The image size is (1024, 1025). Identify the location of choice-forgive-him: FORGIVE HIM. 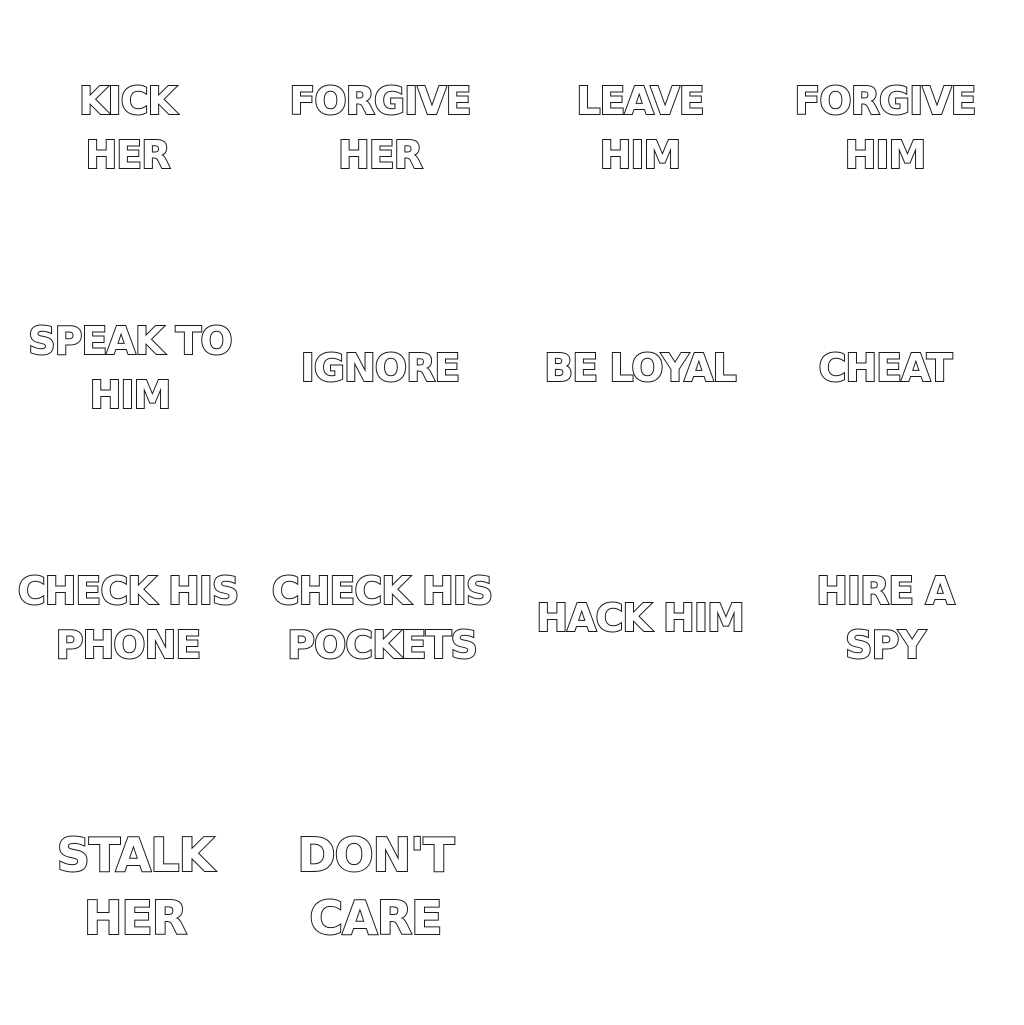
(885, 127).